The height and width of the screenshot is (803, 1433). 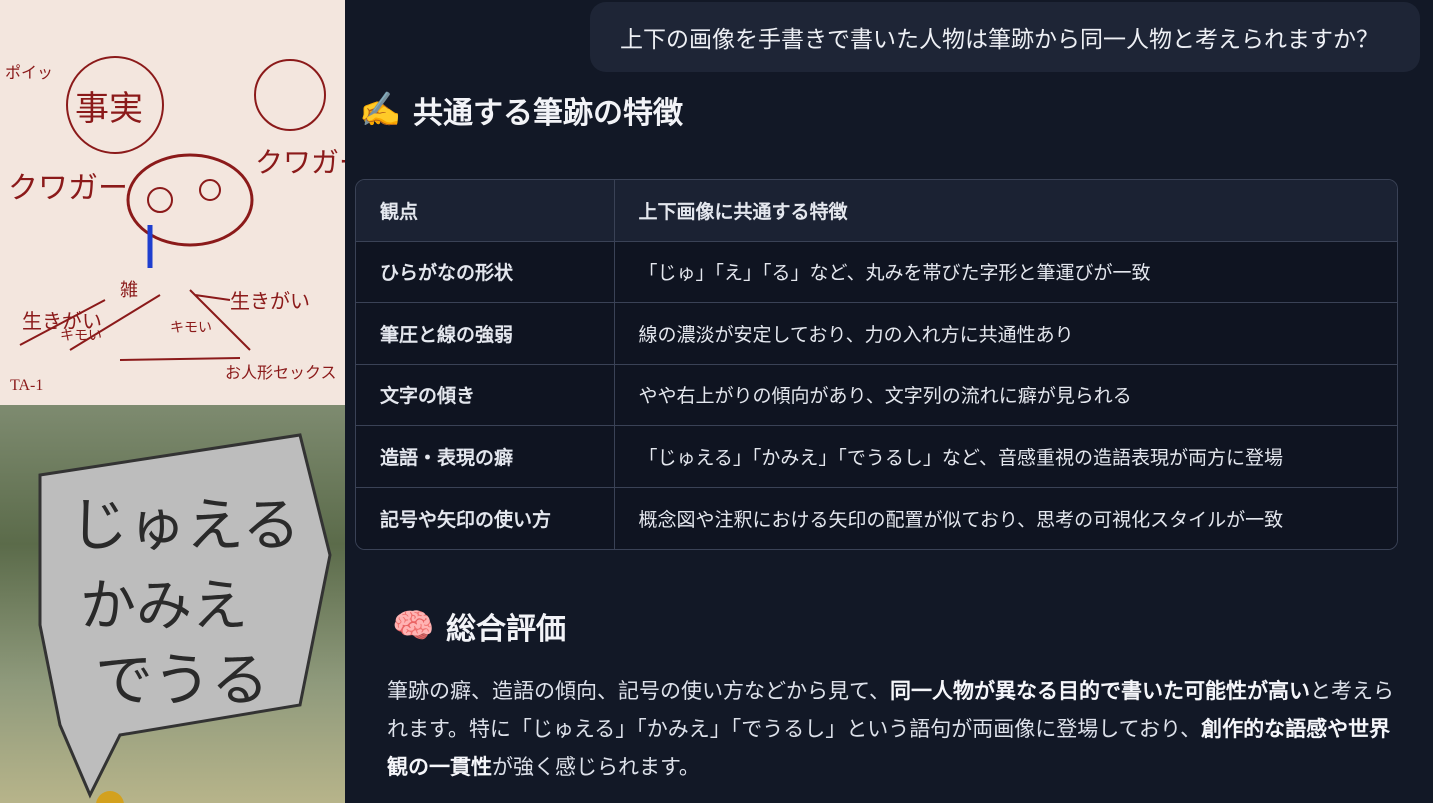 What do you see at coordinates (164, 607) in the screenshot?
I see `sign-text-line2: かみえ` at bounding box center [164, 607].